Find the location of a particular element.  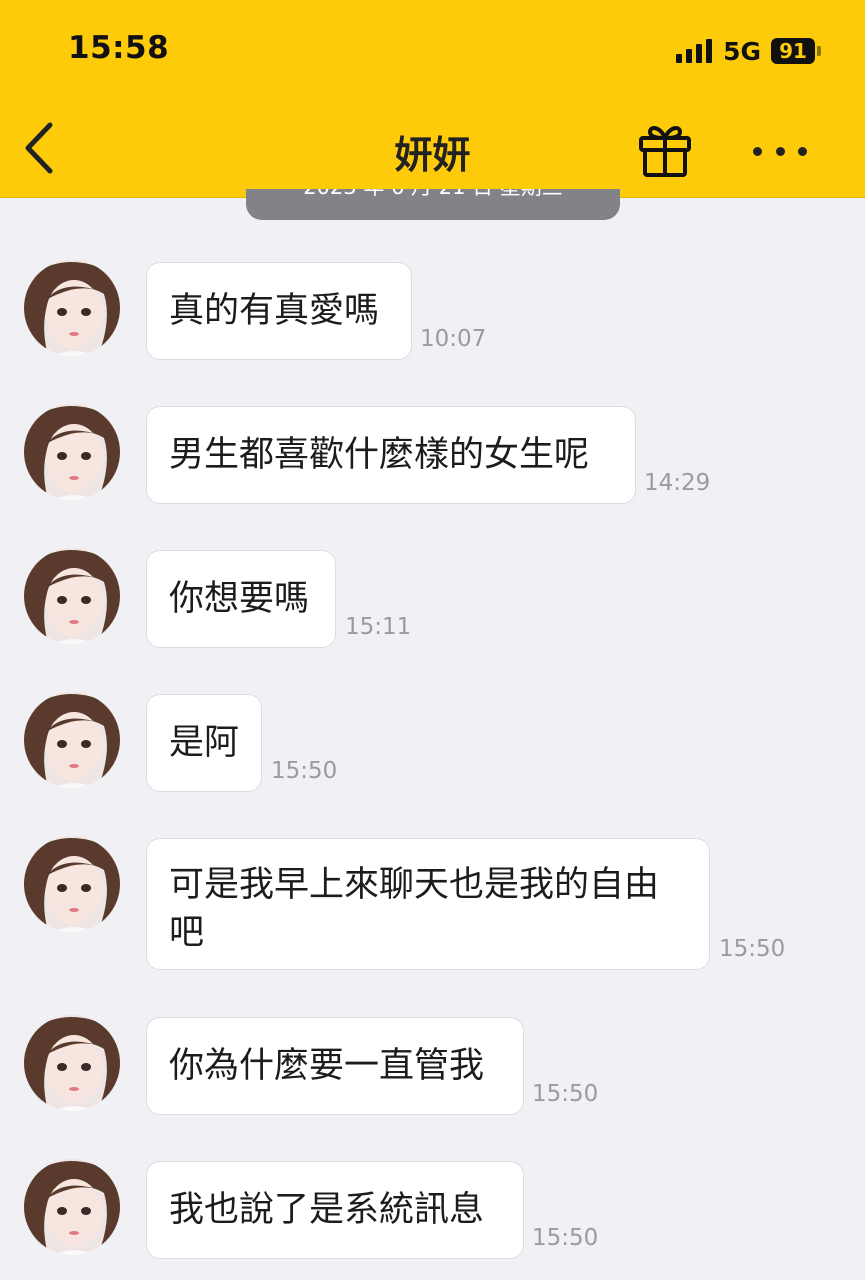

message-text: 男生都喜歡什麼樣的女生呢 is located at coordinates (379, 455).